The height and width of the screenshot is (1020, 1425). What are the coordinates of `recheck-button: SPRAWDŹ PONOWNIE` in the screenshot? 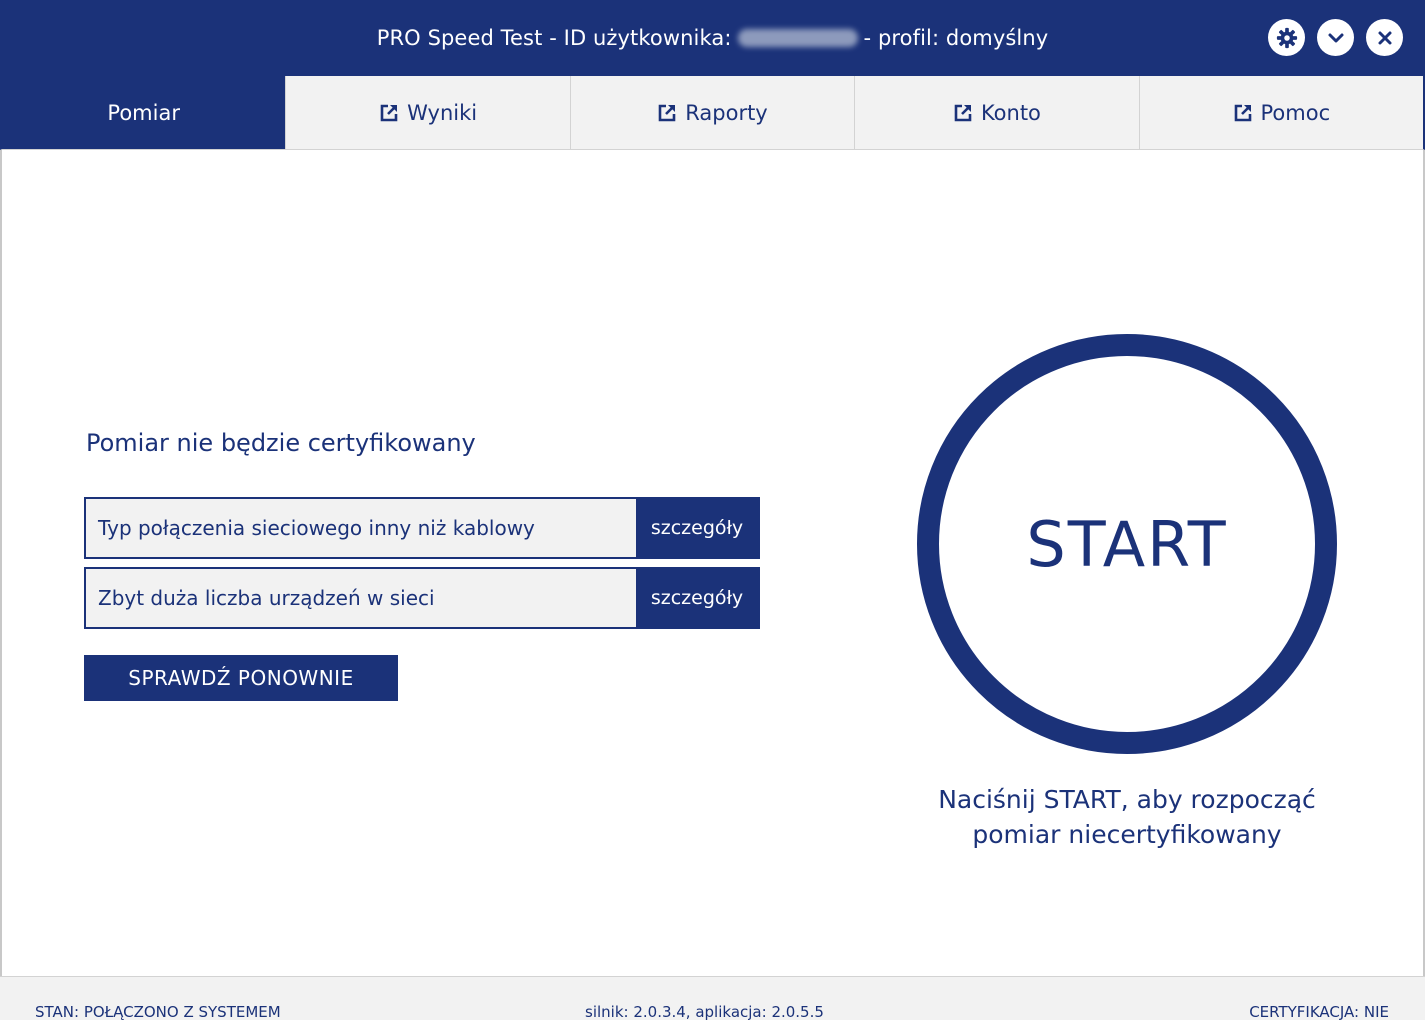 It's located at (241, 678).